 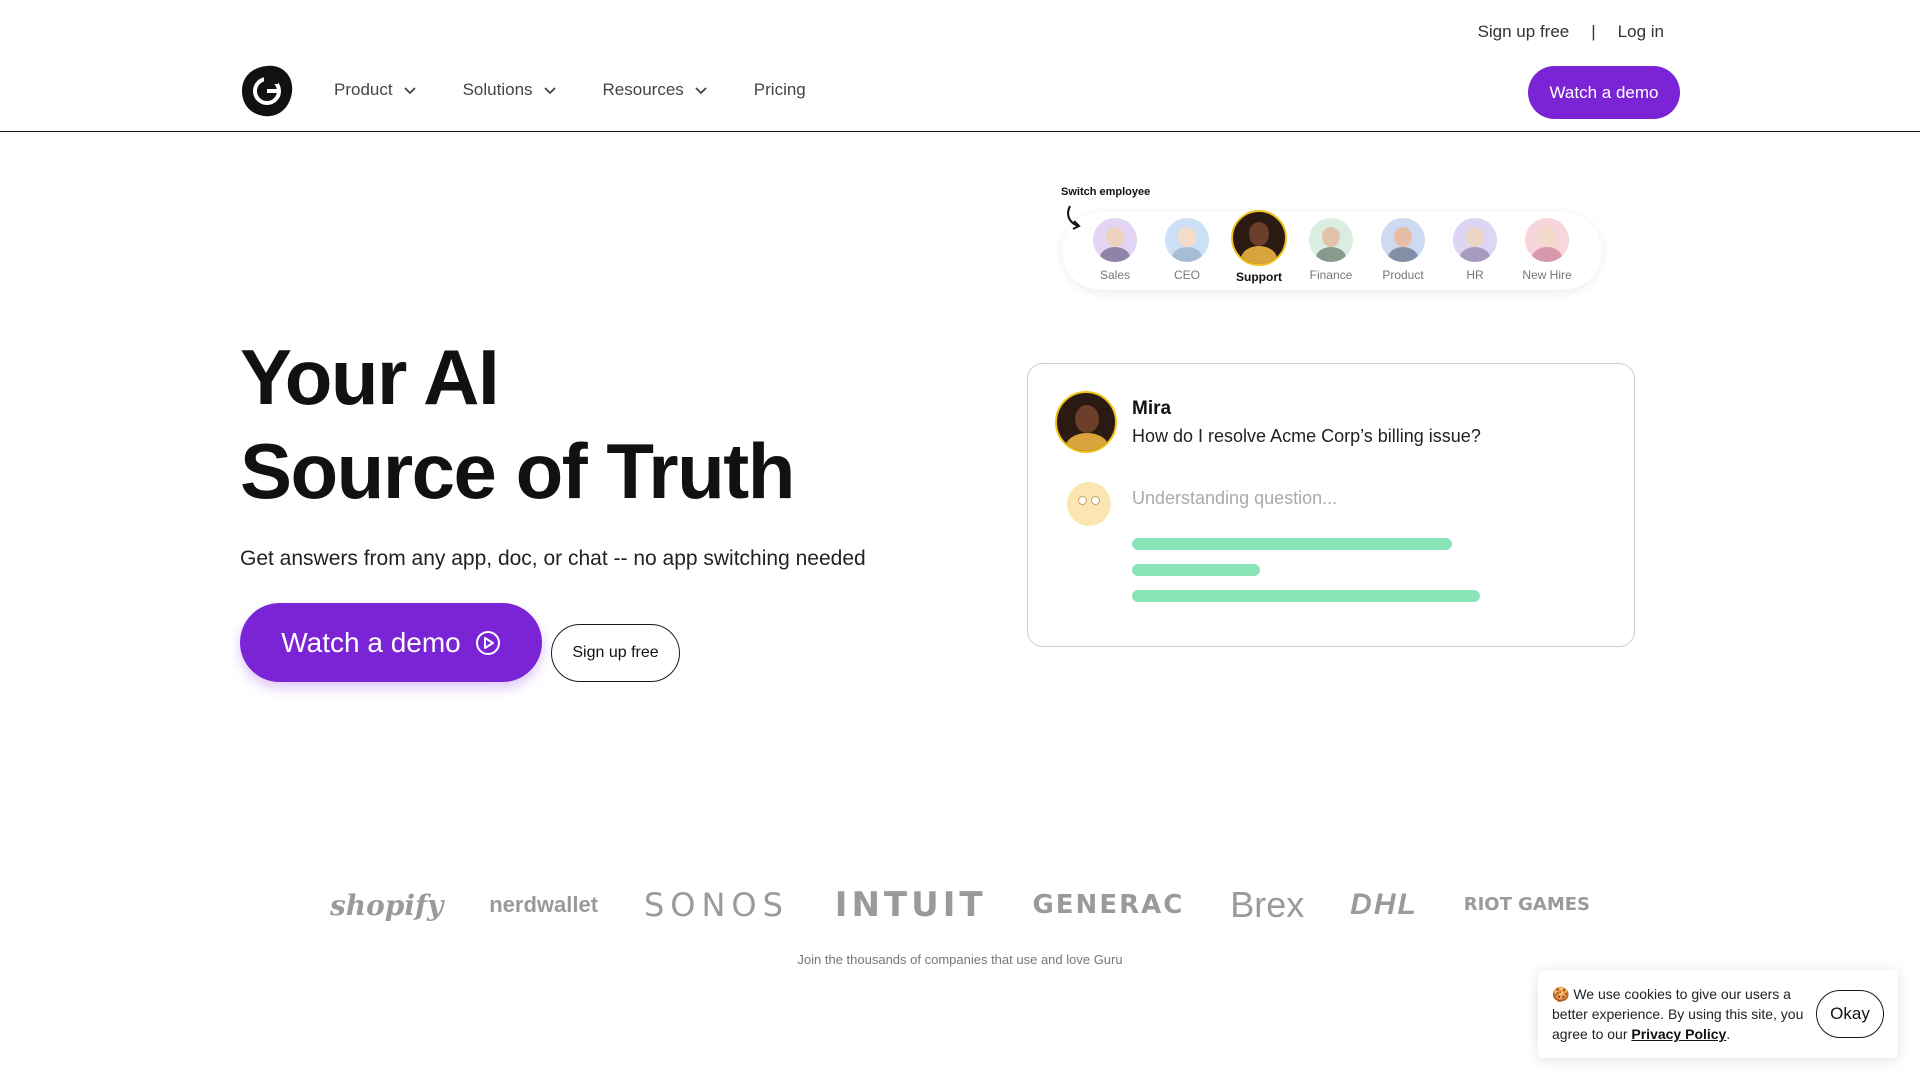 I want to click on employee-list: Sales CEO Support Finance Product HR New Hire, so click(x=1332, y=247).